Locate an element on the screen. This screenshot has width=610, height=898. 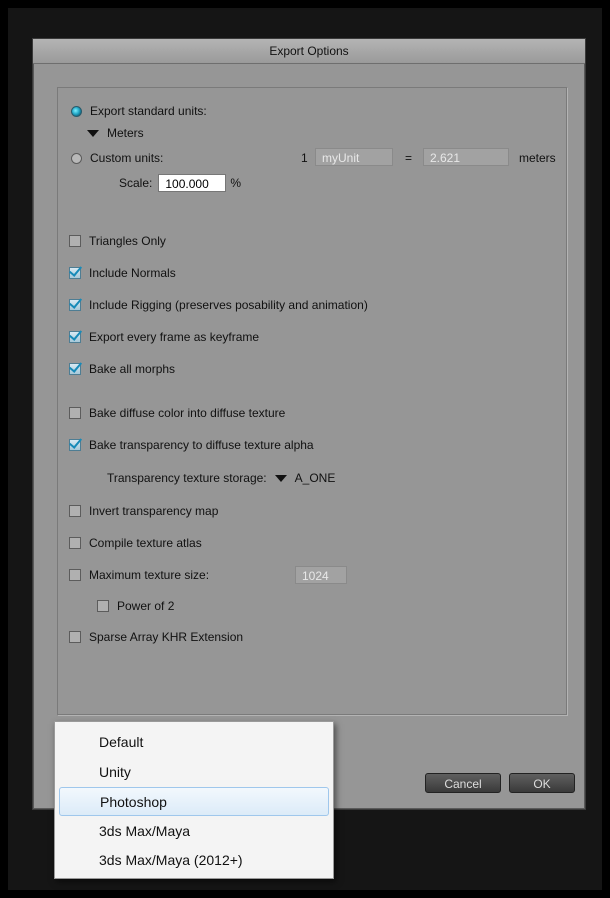
custom-unit-suffix: meters is located at coordinates (537, 158).